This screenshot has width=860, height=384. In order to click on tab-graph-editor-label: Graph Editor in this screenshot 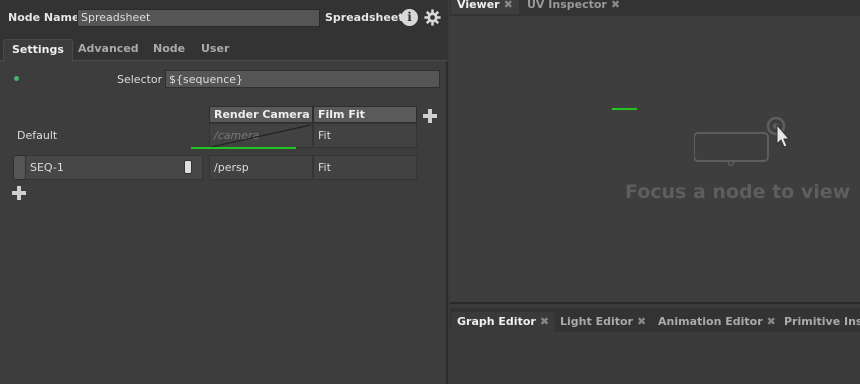, I will do `click(496, 321)`.